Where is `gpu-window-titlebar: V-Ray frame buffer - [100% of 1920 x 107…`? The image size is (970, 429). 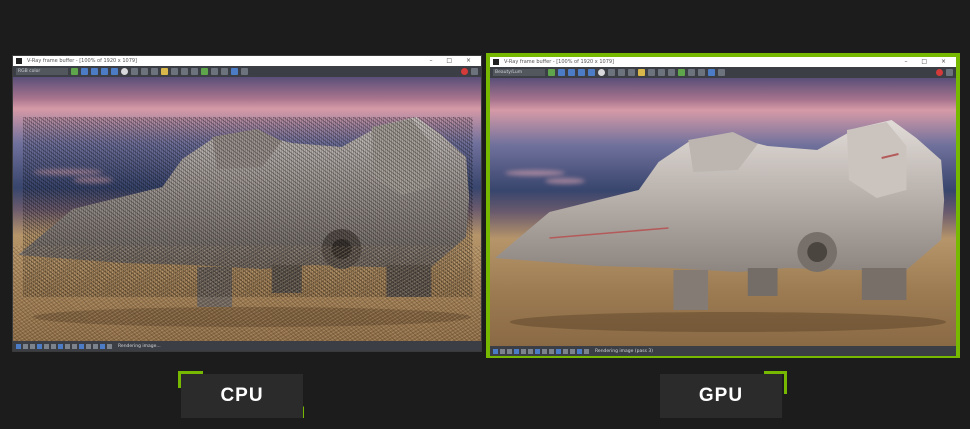
gpu-window-titlebar: V-Ray frame buffer - [100% of 1920 x 107… is located at coordinates (723, 62).